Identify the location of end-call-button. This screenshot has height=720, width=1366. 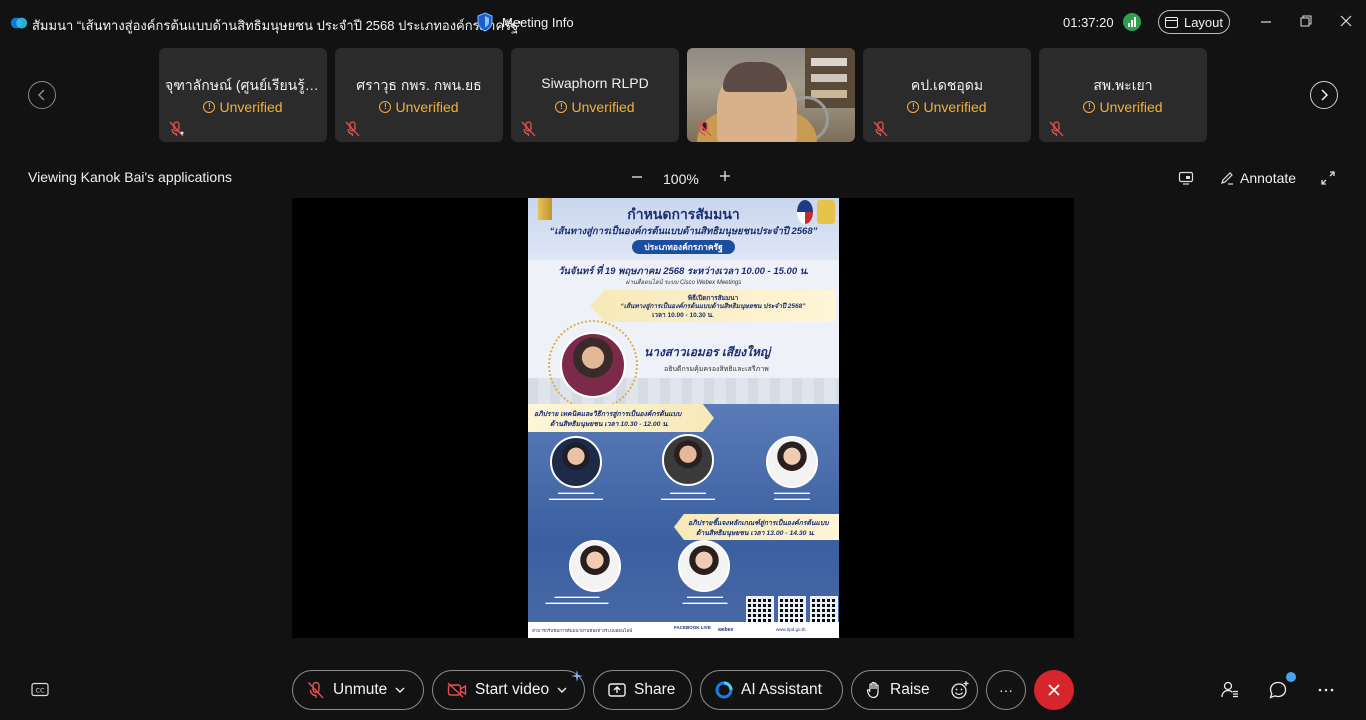
(1054, 690).